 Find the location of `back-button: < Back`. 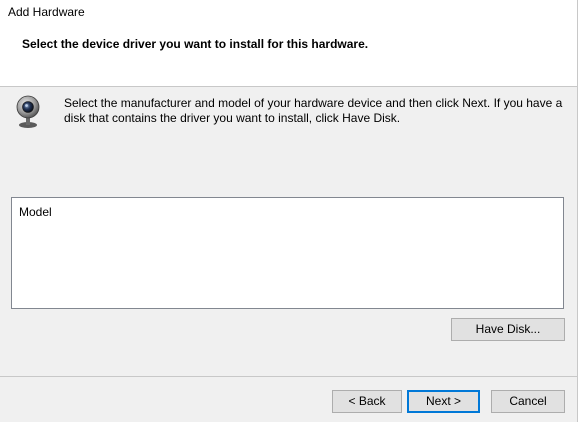

back-button: < Back is located at coordinates (367, 401).